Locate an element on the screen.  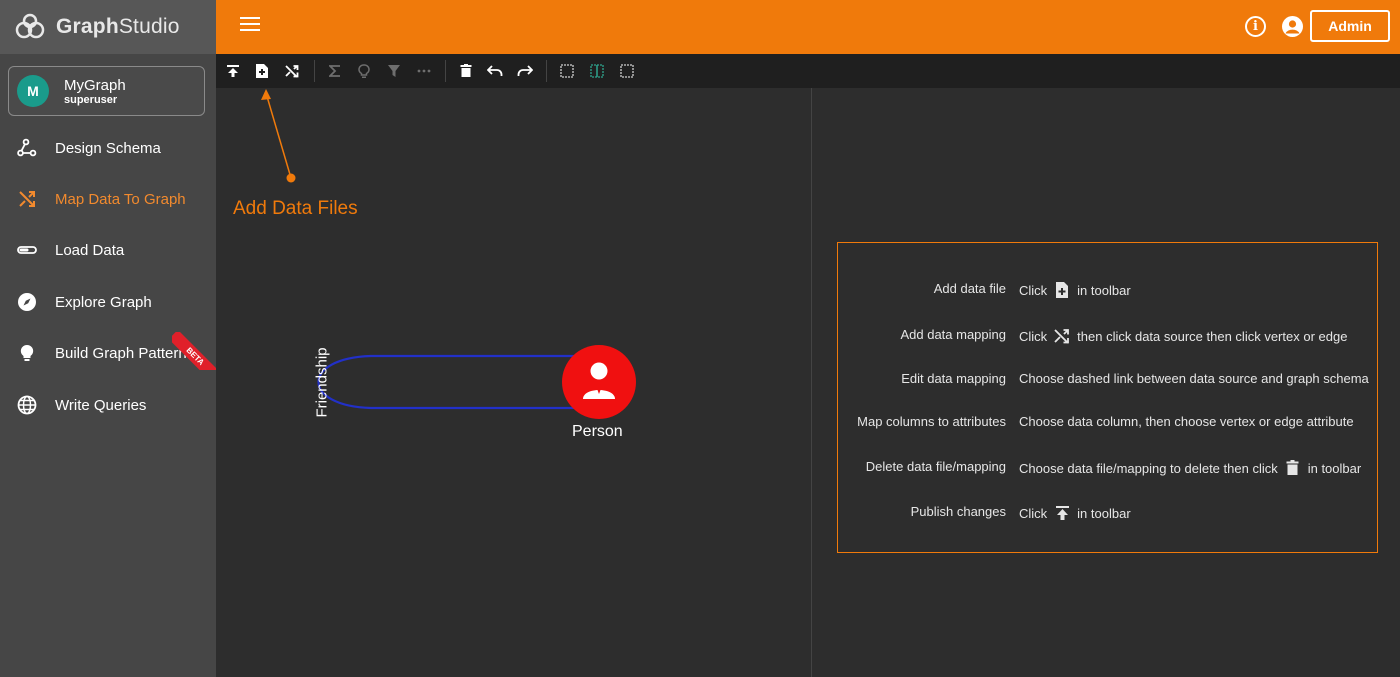
add-data-files-annotation: Add Data Files is located at coordinates (295, 208).